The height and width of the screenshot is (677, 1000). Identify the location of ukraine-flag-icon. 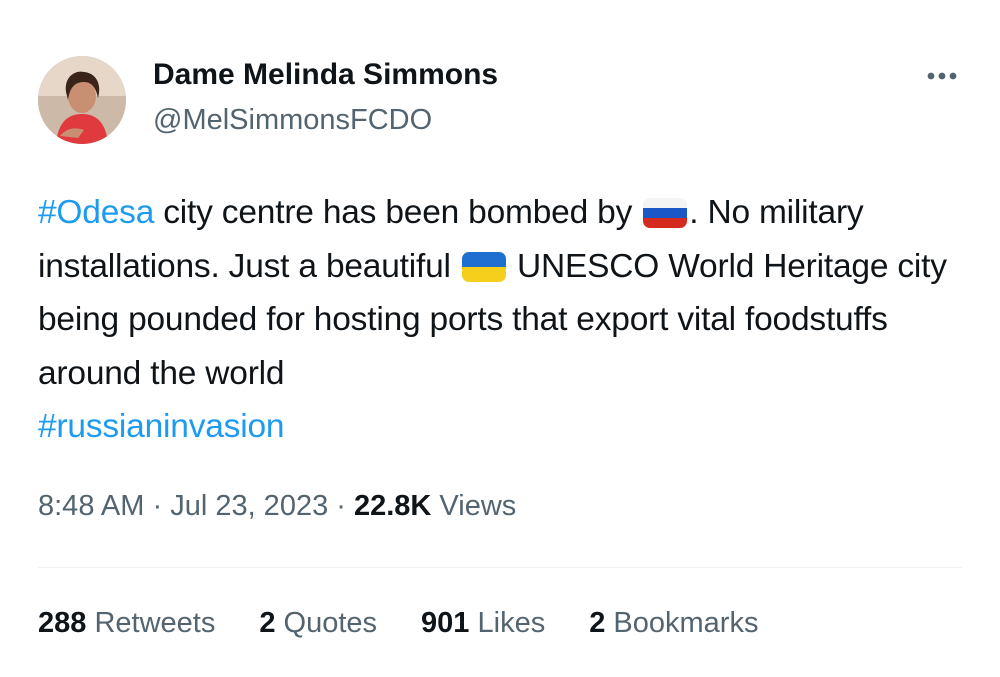
(483, 266).